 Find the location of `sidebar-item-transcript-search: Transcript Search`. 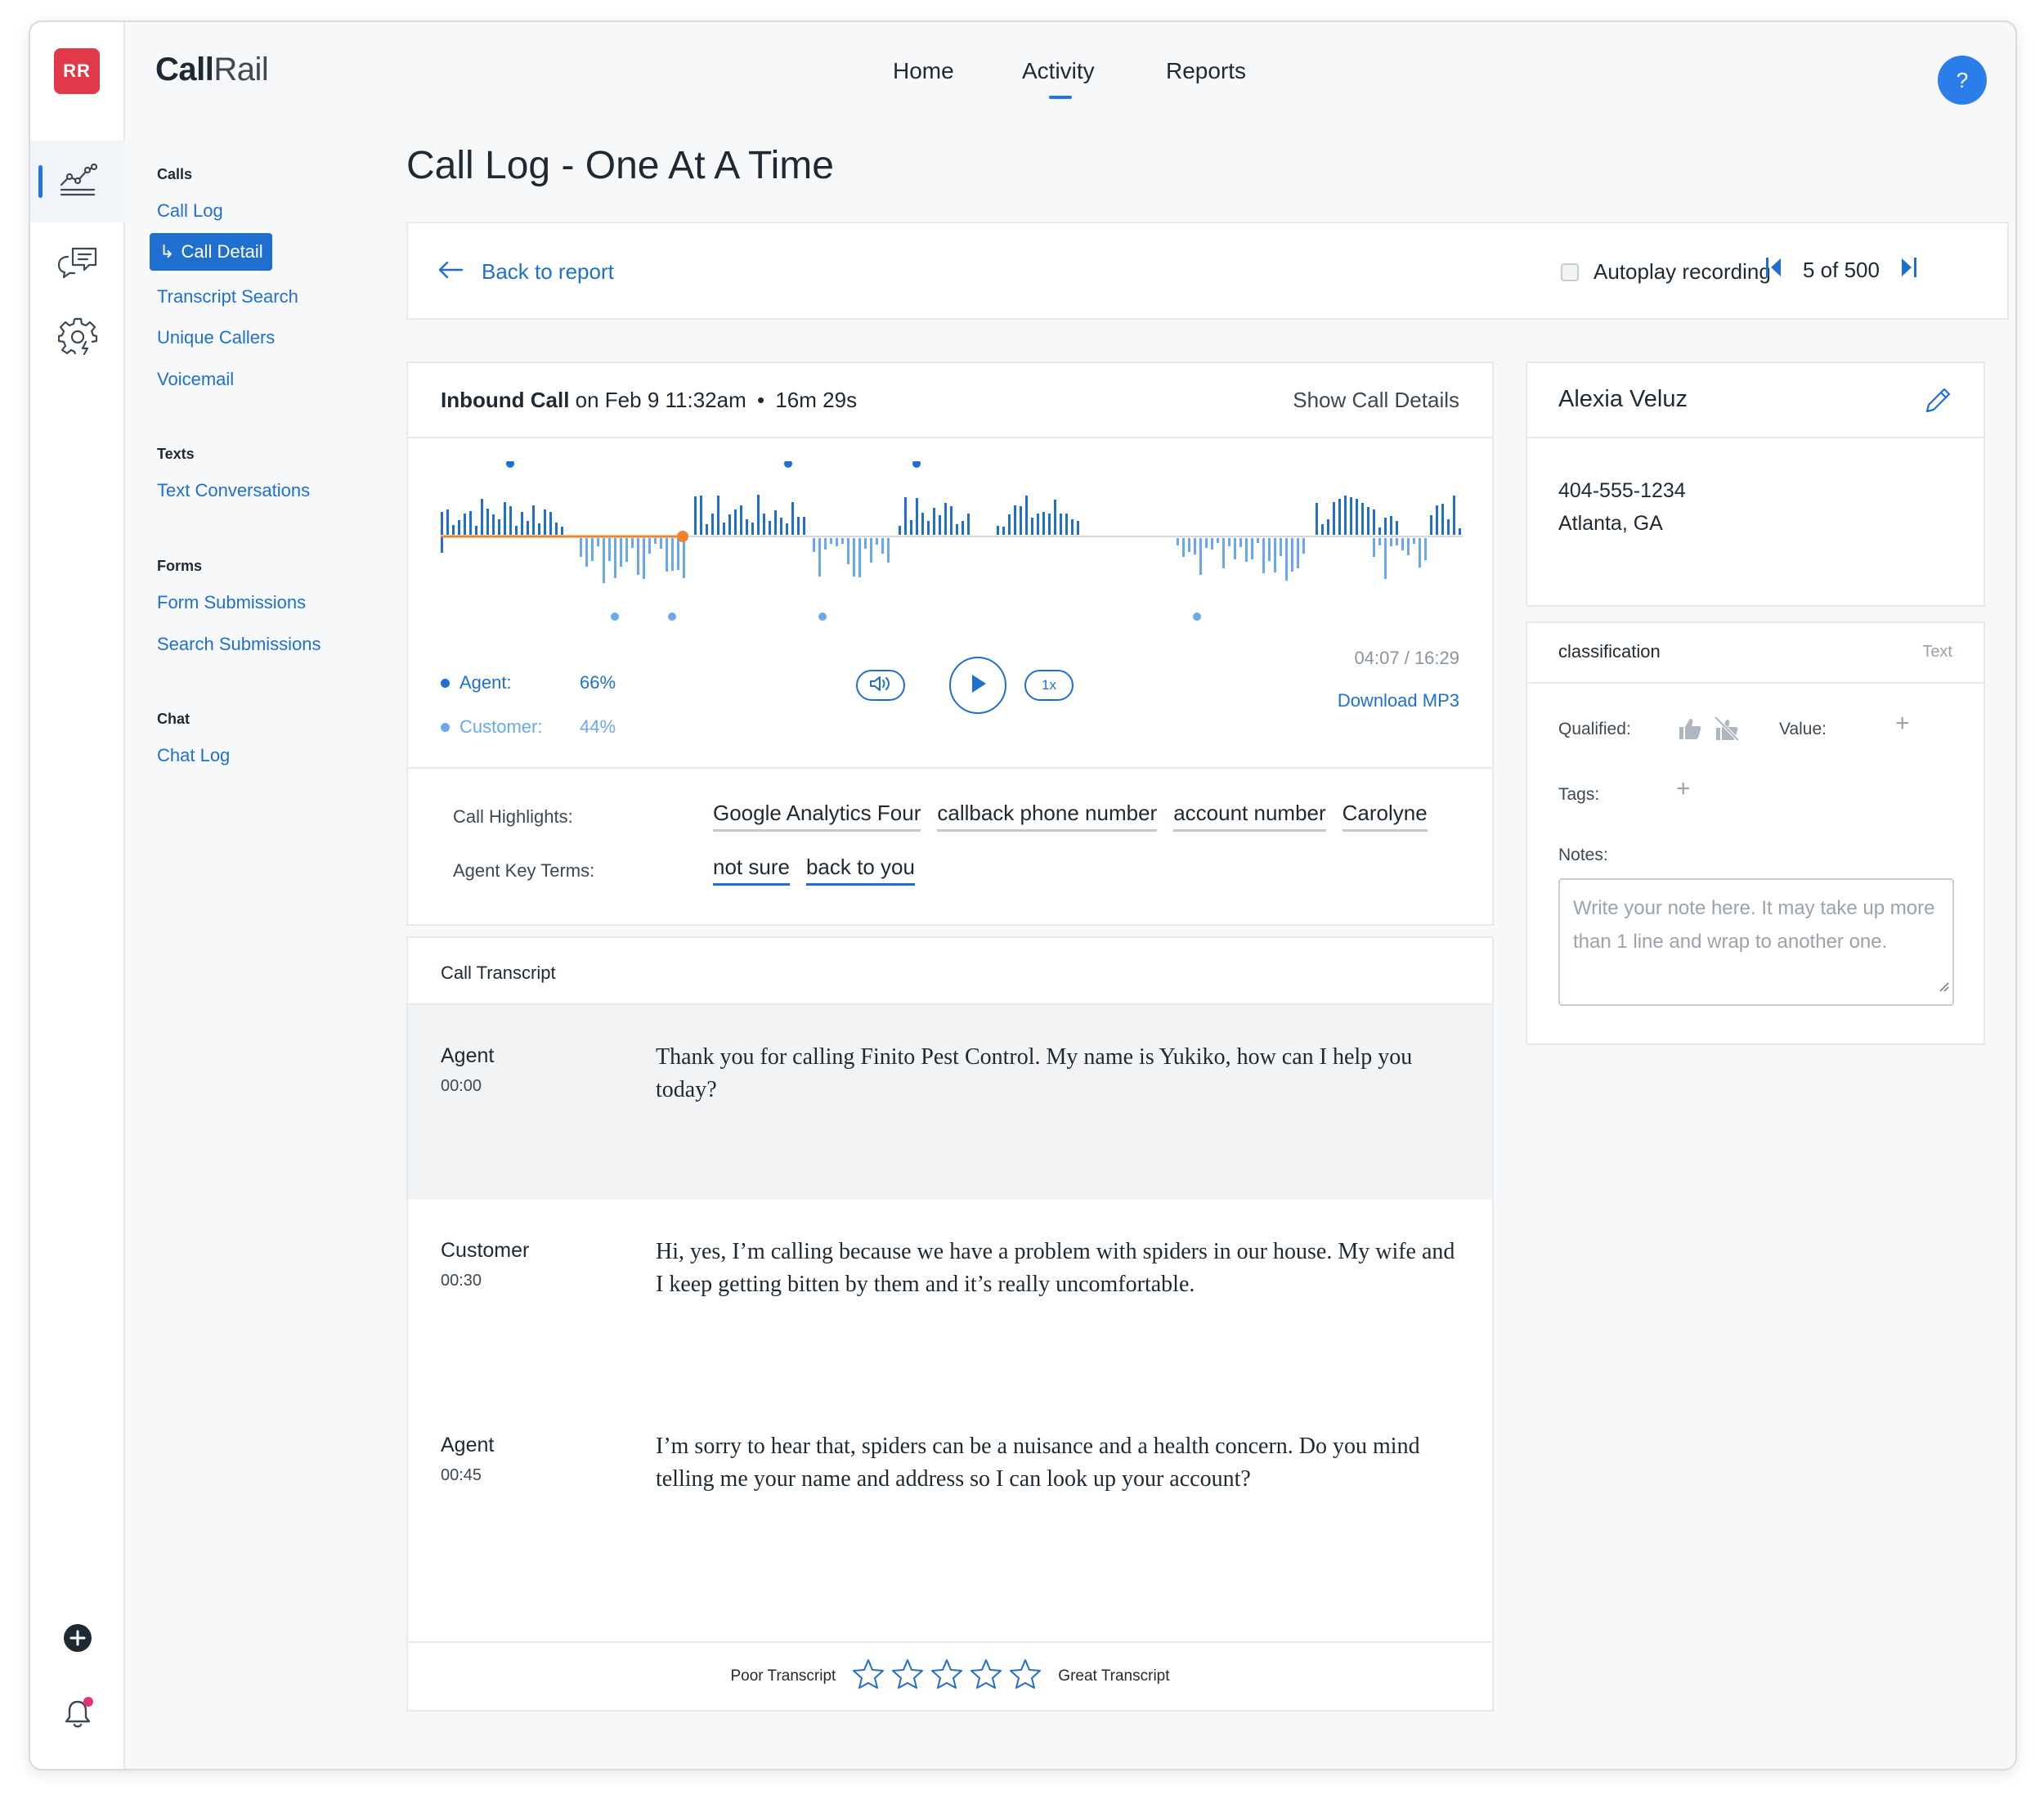

sidebar-item-transcript-search: Transcript Search is located at coordinates (227, 296).